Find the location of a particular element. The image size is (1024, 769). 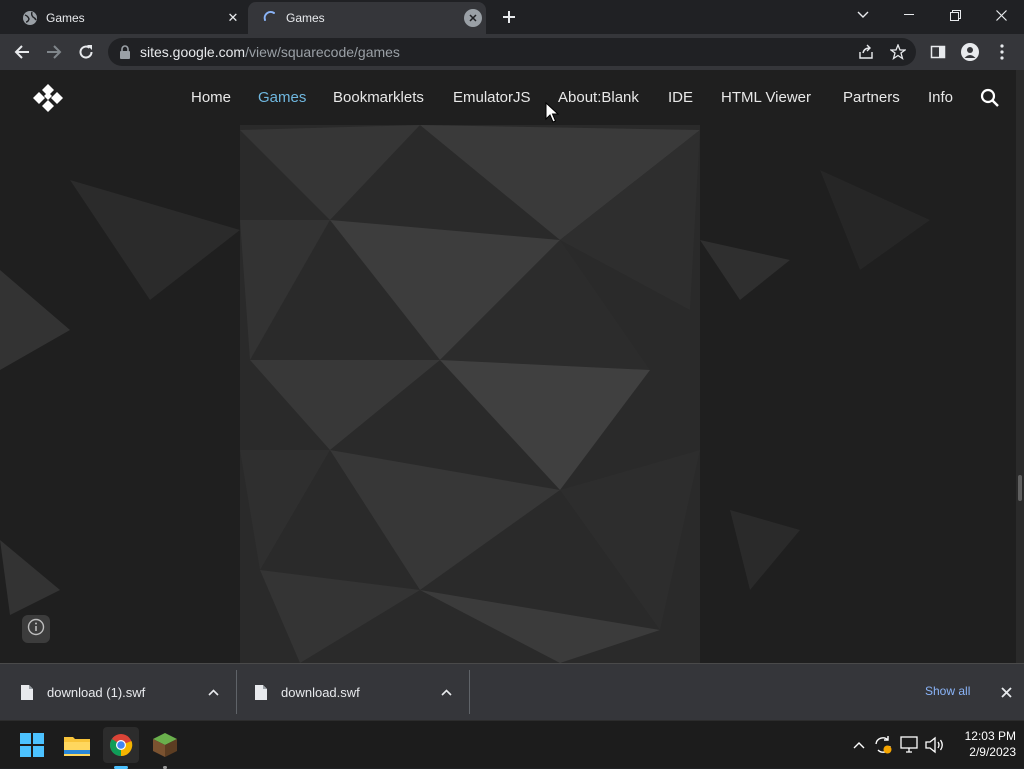

profile-avatar-icon is located at coordinates (970, 52).